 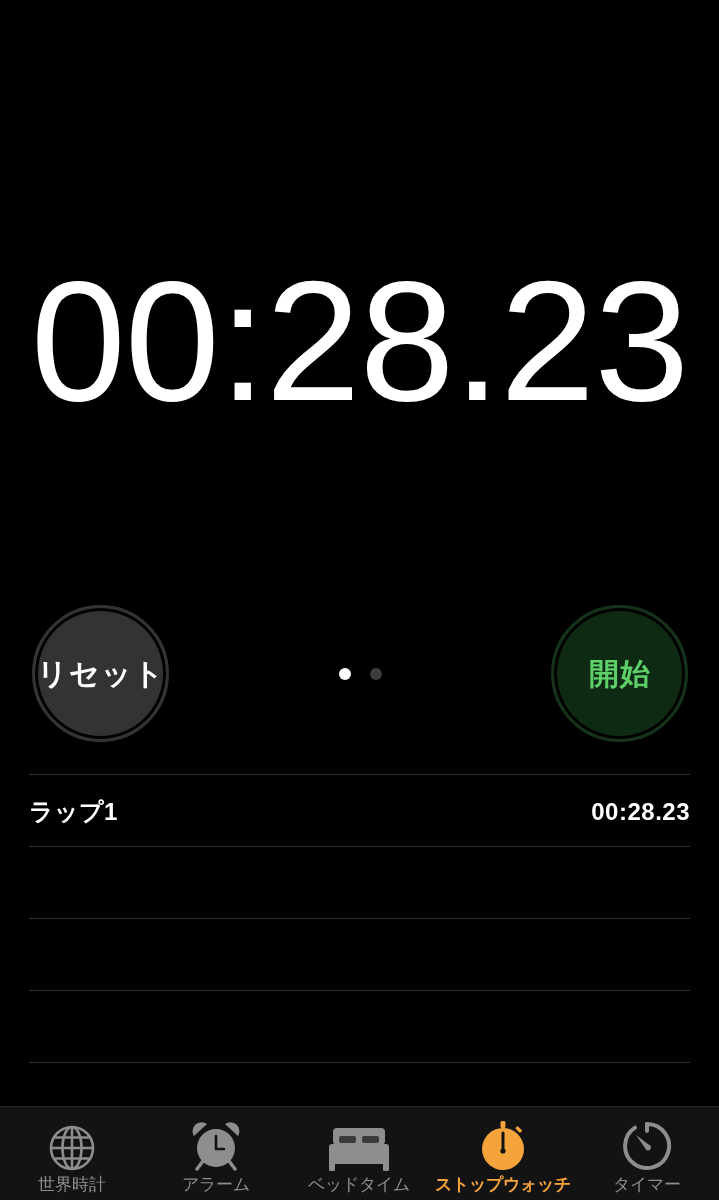 What do you see at coordinates (640, 811) in the screenshot?
I see `lap-time: 00:28.23` at bounding box center [640, 811].